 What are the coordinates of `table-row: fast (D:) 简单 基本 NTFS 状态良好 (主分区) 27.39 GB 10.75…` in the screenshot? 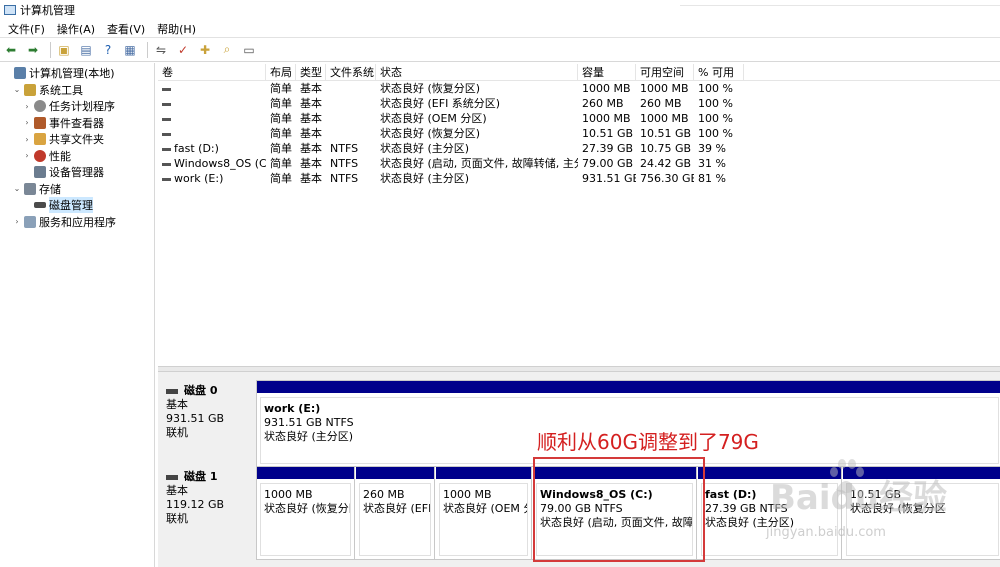 It's located at (579, 148).